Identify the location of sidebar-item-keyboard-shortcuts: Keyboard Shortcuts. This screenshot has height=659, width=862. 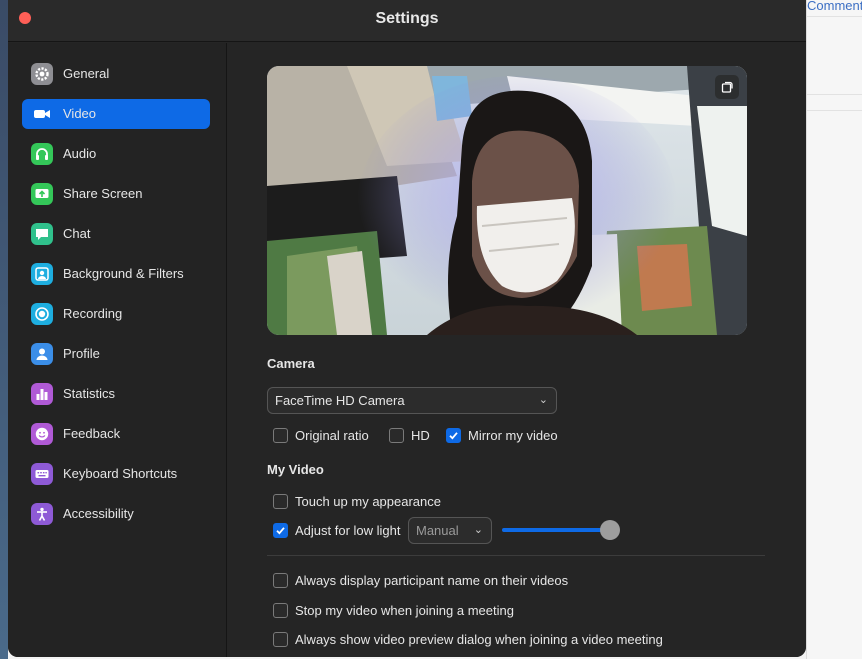
(116, 474).